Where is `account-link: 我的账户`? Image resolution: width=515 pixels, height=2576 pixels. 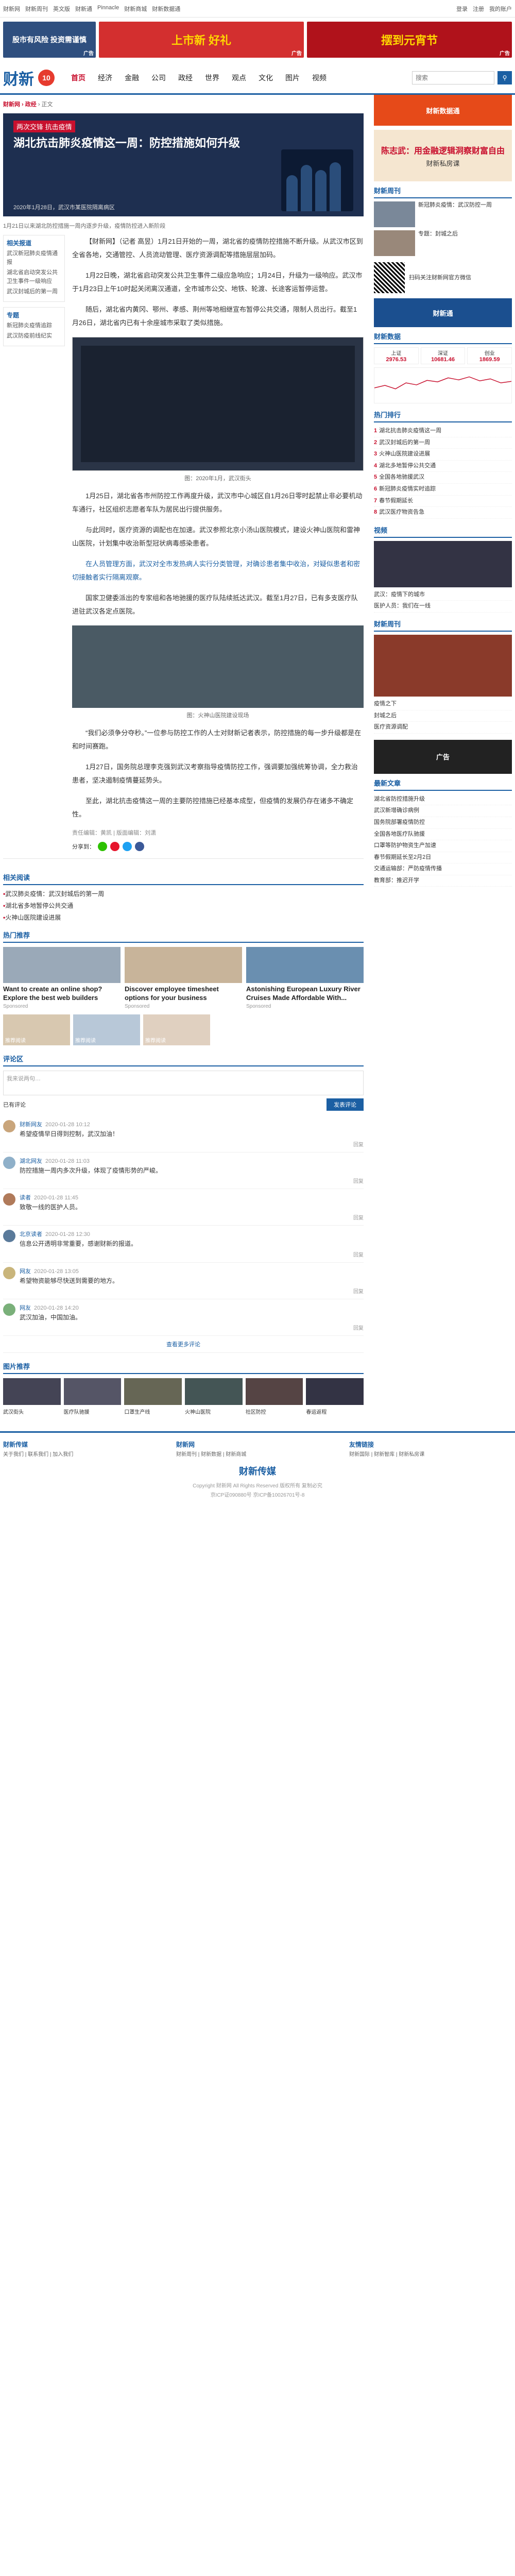
account-link: 我的账户 is located at coordinates (501, 9).